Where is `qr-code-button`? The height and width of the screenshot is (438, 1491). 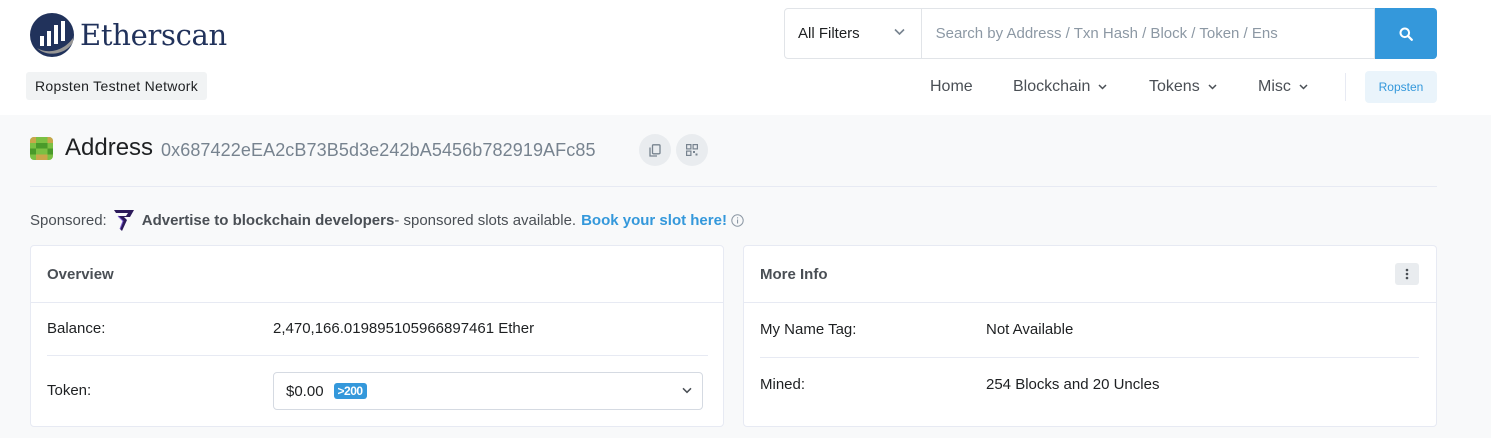
qr-code-button is located at coordinates (692, 150).